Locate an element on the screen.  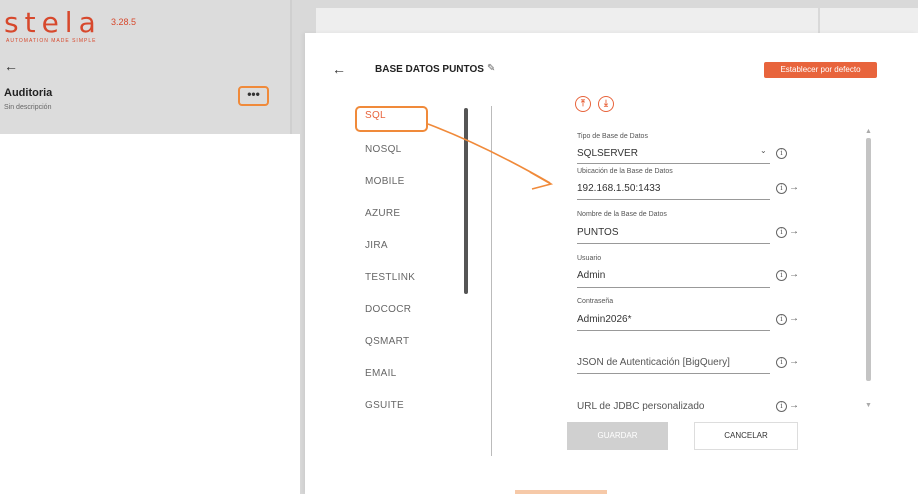
db-name-input: PUNTOS is located at coordinates (598, 232).